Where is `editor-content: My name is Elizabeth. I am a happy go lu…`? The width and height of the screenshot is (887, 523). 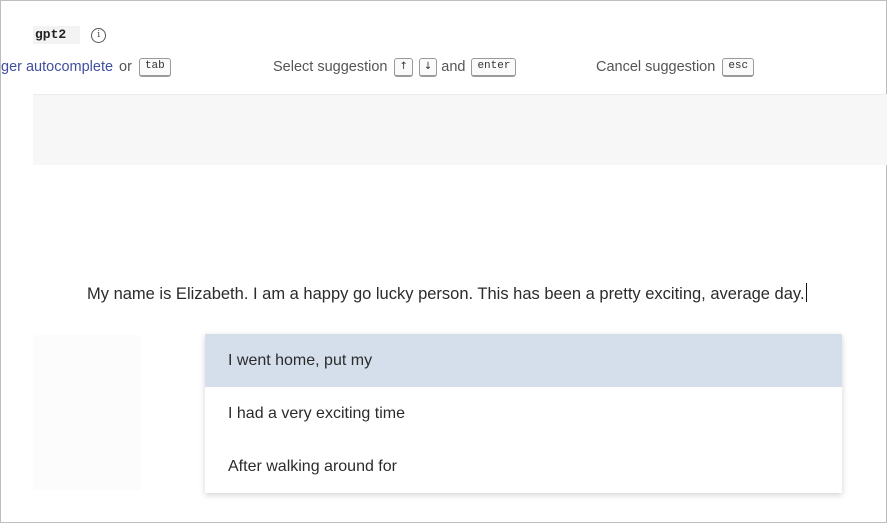
editor-content: My name is Elizabeth. I am a happy go lu… is located at coordinates (446, 294).